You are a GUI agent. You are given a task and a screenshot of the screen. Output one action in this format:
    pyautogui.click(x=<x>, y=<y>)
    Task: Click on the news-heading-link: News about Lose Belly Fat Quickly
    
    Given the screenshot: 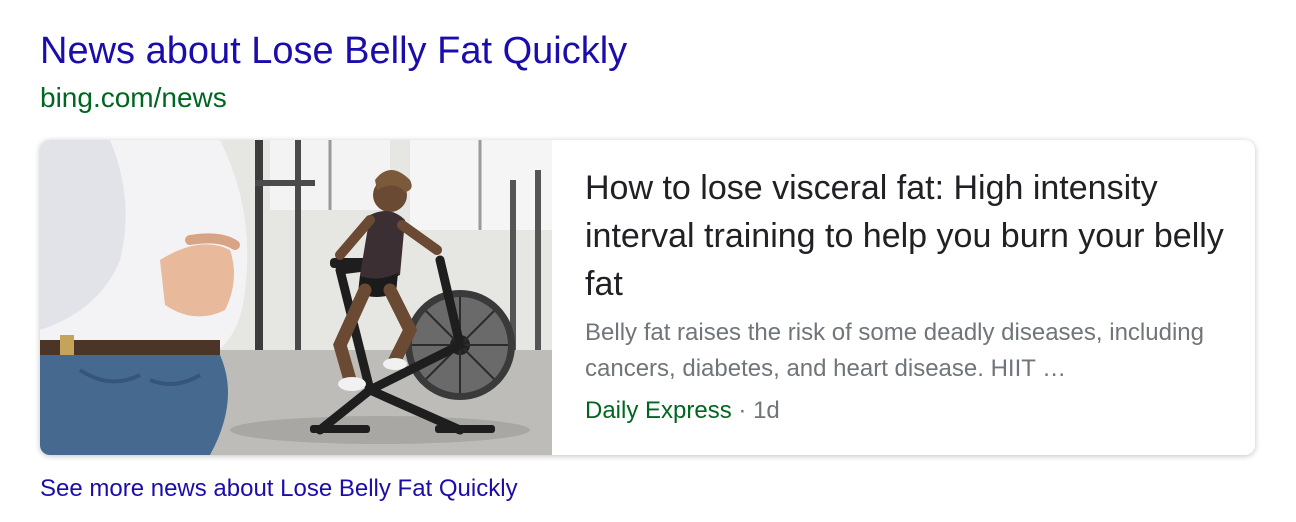 What is the action you would take?
    pyautogui.click(x=333, y=51)
    